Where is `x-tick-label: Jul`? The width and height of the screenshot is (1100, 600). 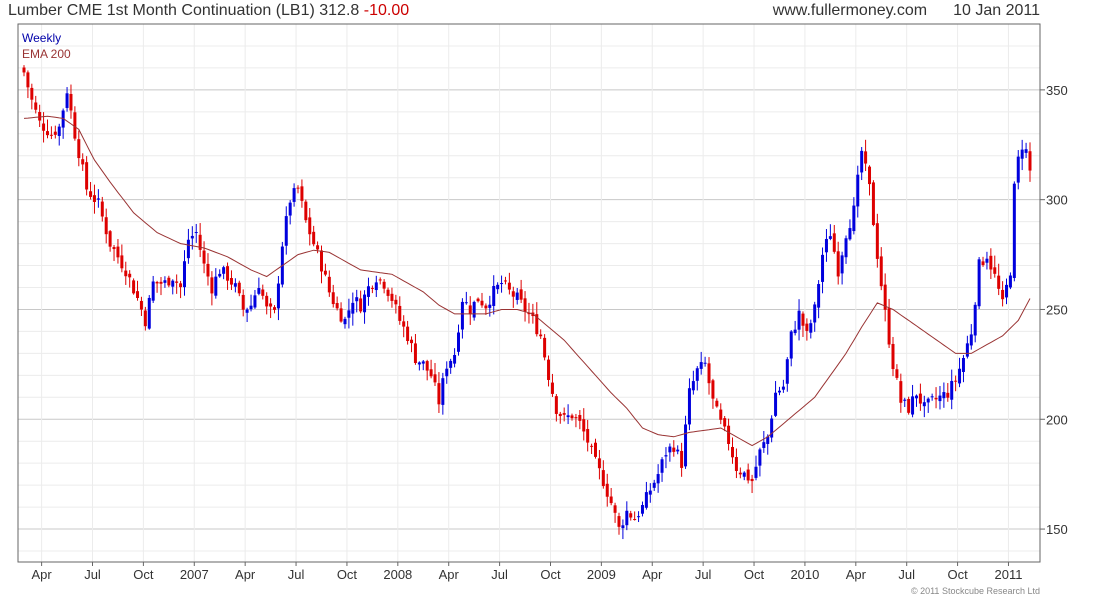
x-tick-label: Jul is located at coordinates (296, 574).